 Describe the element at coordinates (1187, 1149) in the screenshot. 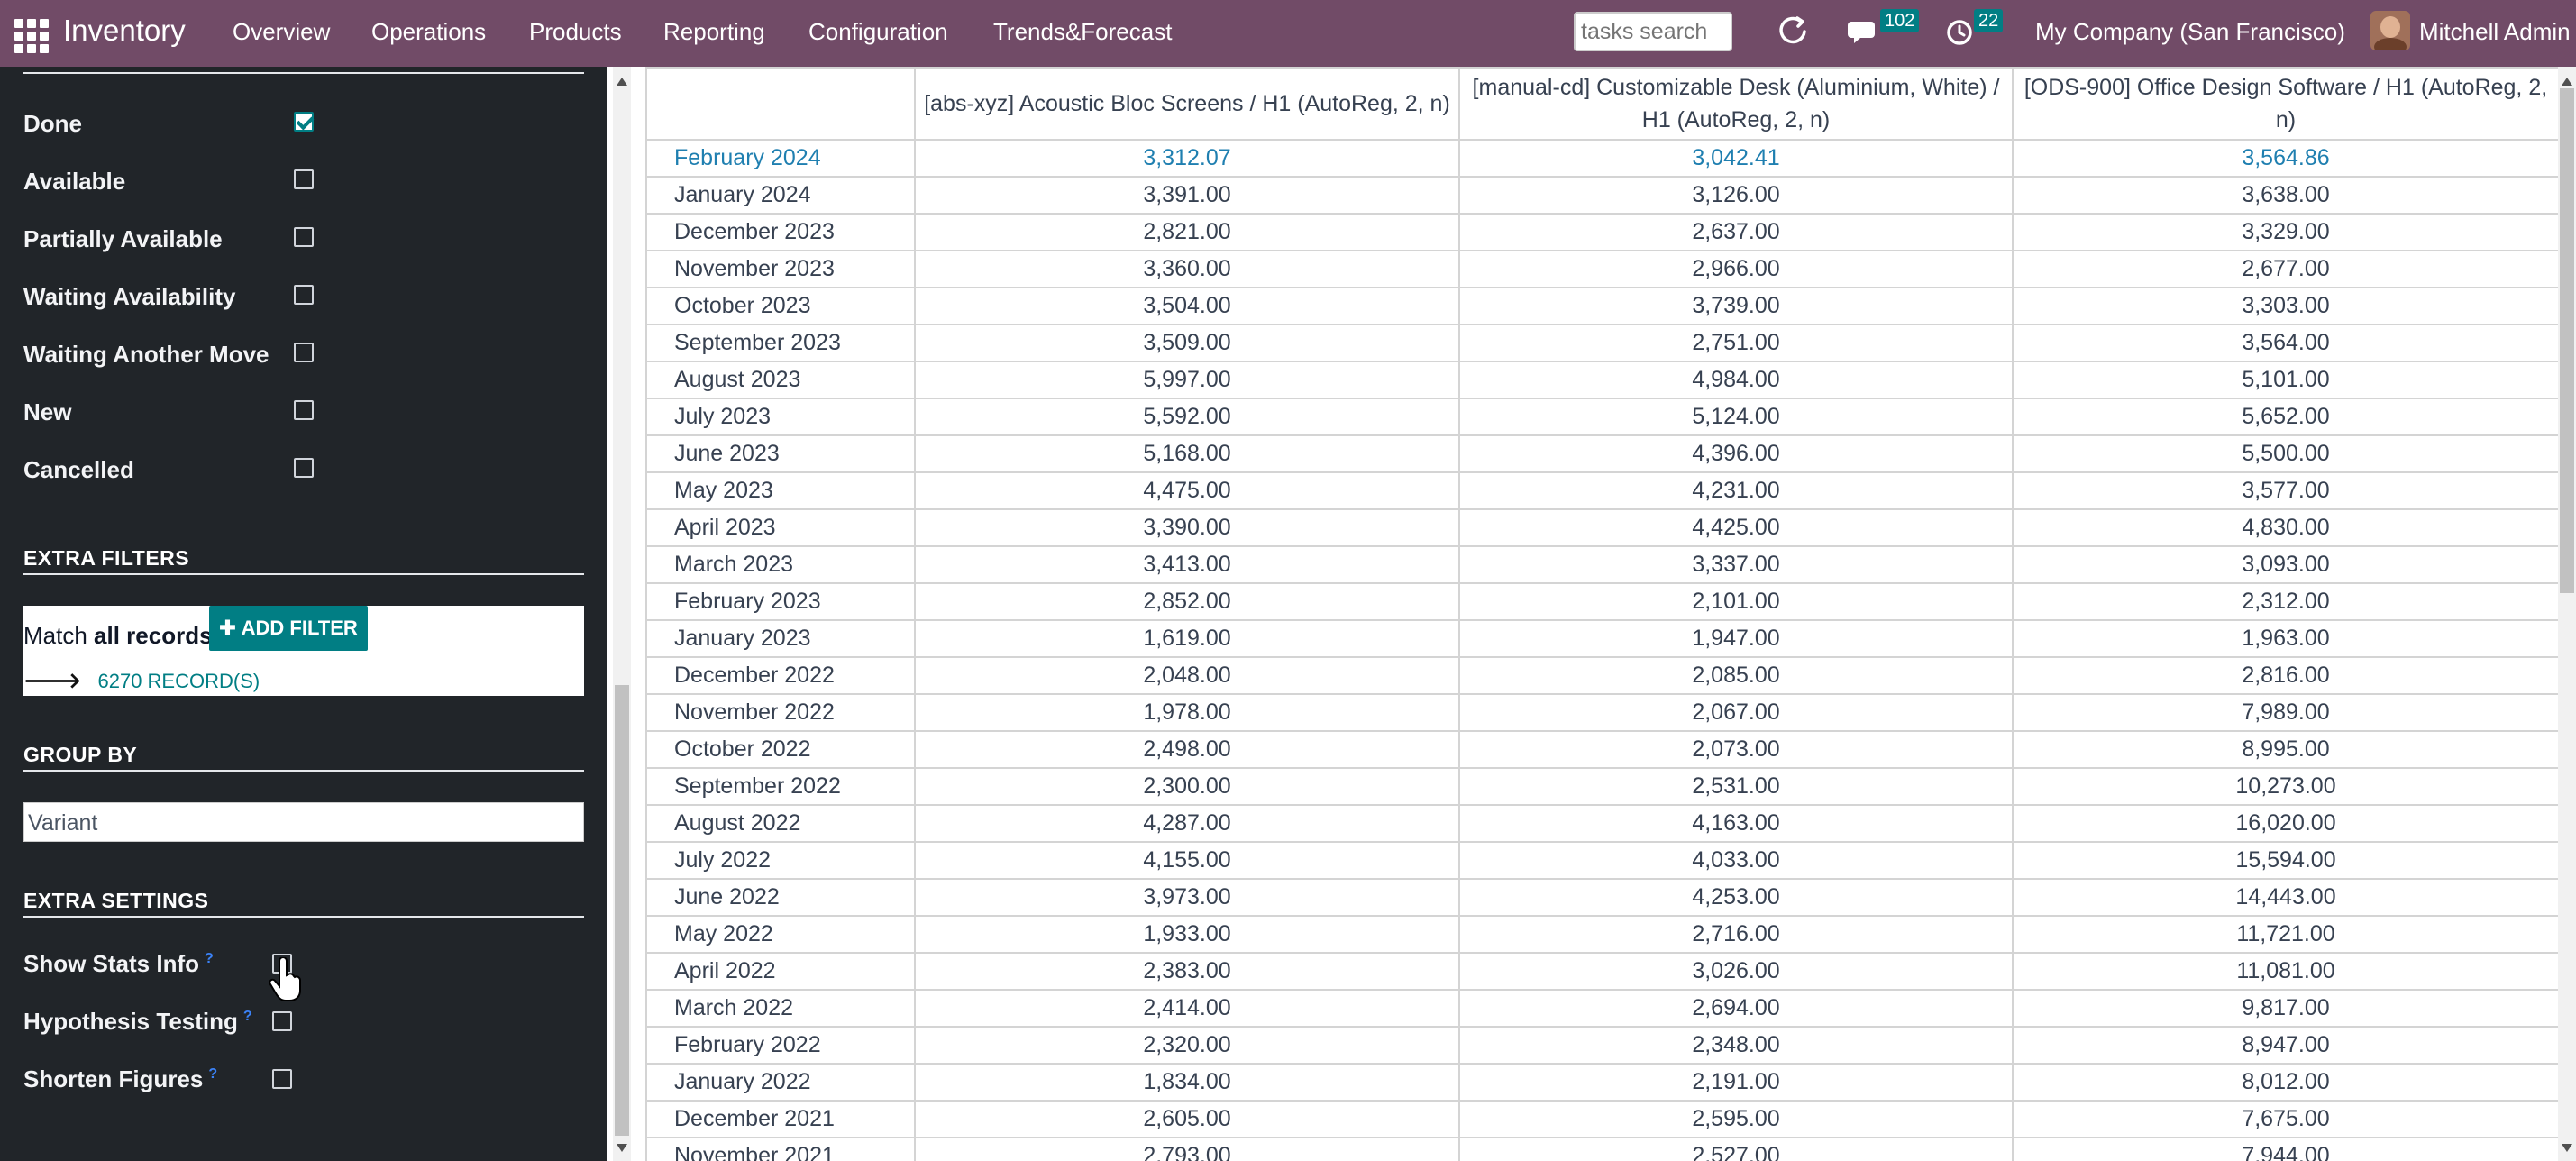

I see `value-acoustic-bloc-screens: 2,793.00` at that location.